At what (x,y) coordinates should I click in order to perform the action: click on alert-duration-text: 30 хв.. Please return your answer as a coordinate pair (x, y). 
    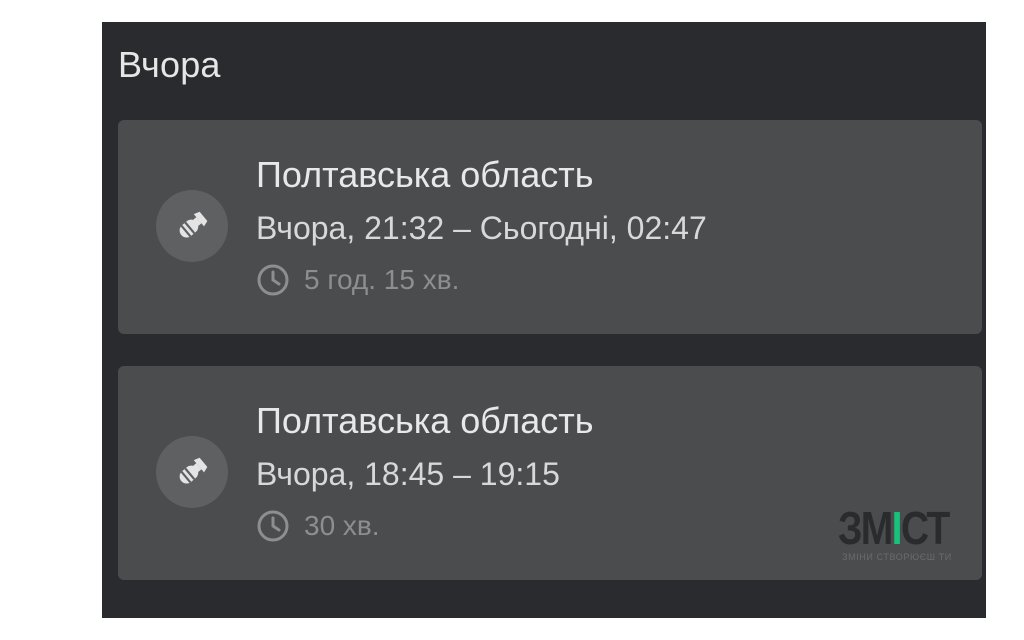
    Looking at the image, I should click on (342, 525).